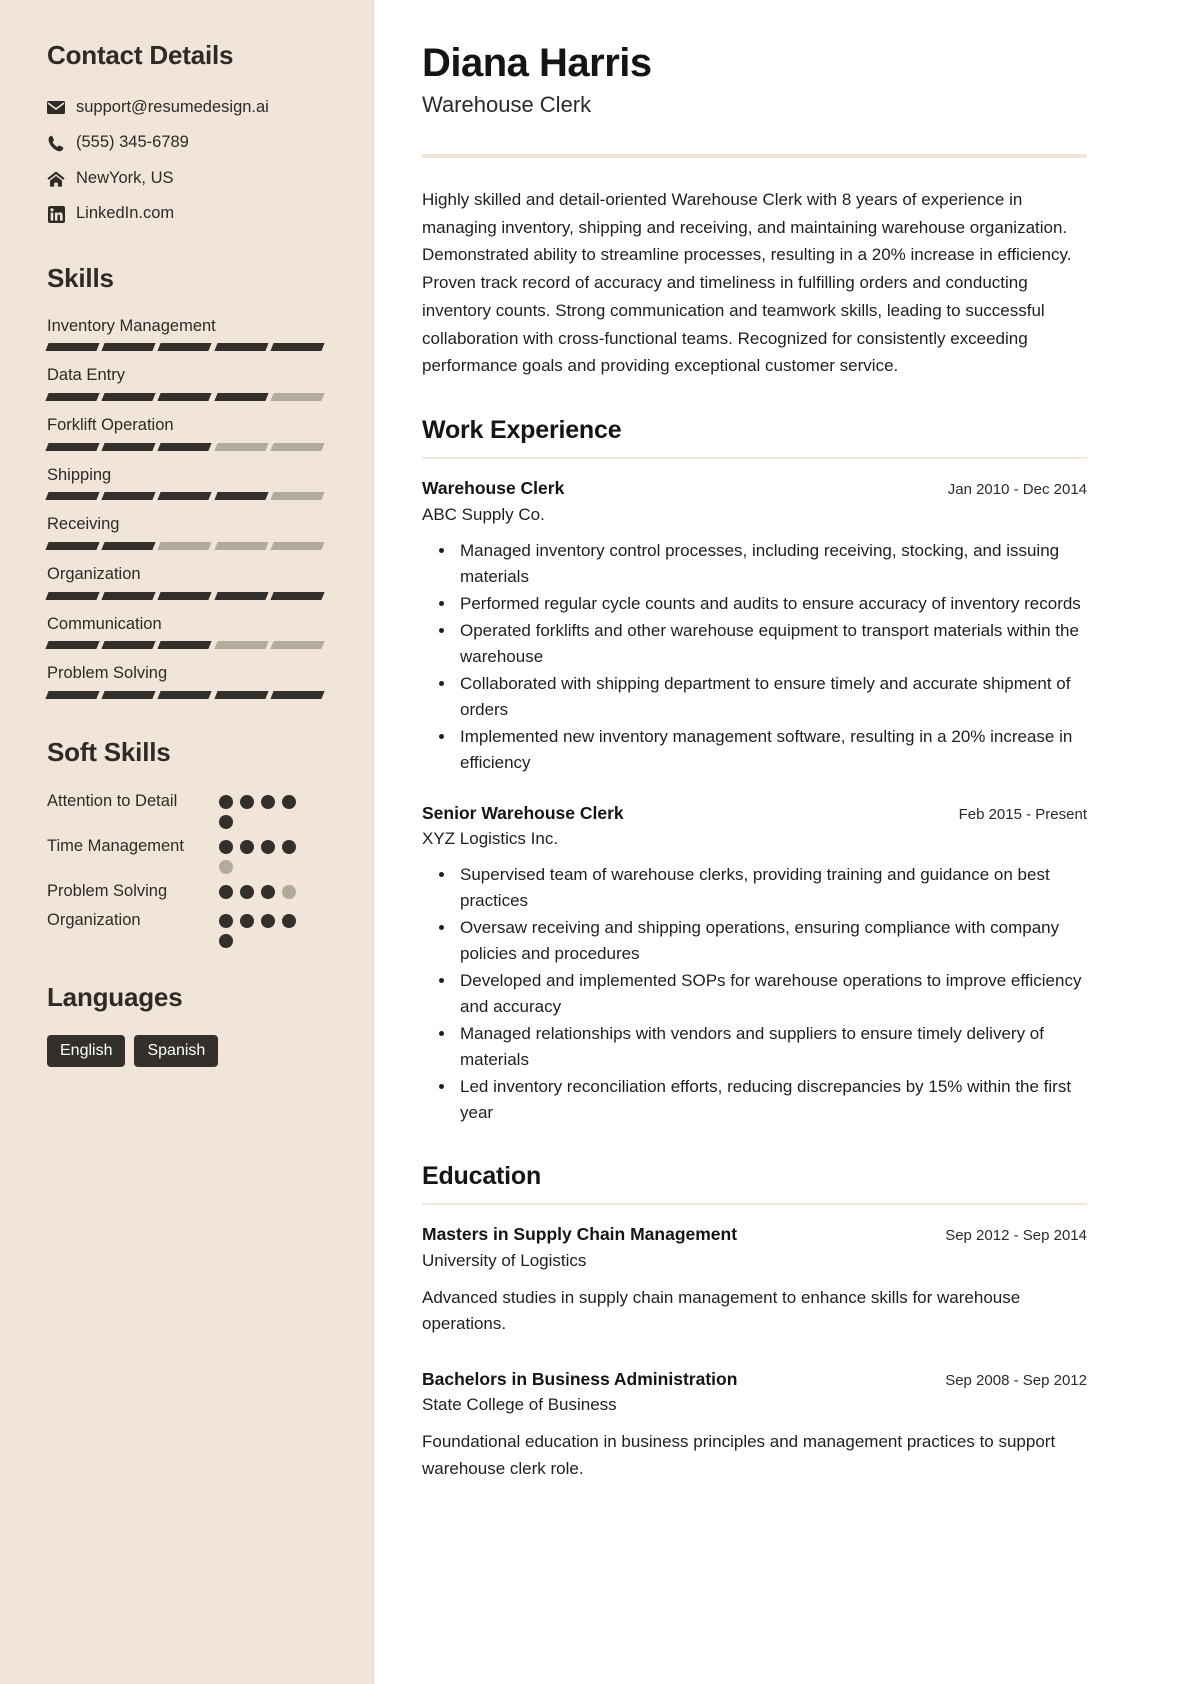  What do you see at coordinates (56, 143) in the screenshot?
I see `phone-icon` at bounding box center [56, 143].